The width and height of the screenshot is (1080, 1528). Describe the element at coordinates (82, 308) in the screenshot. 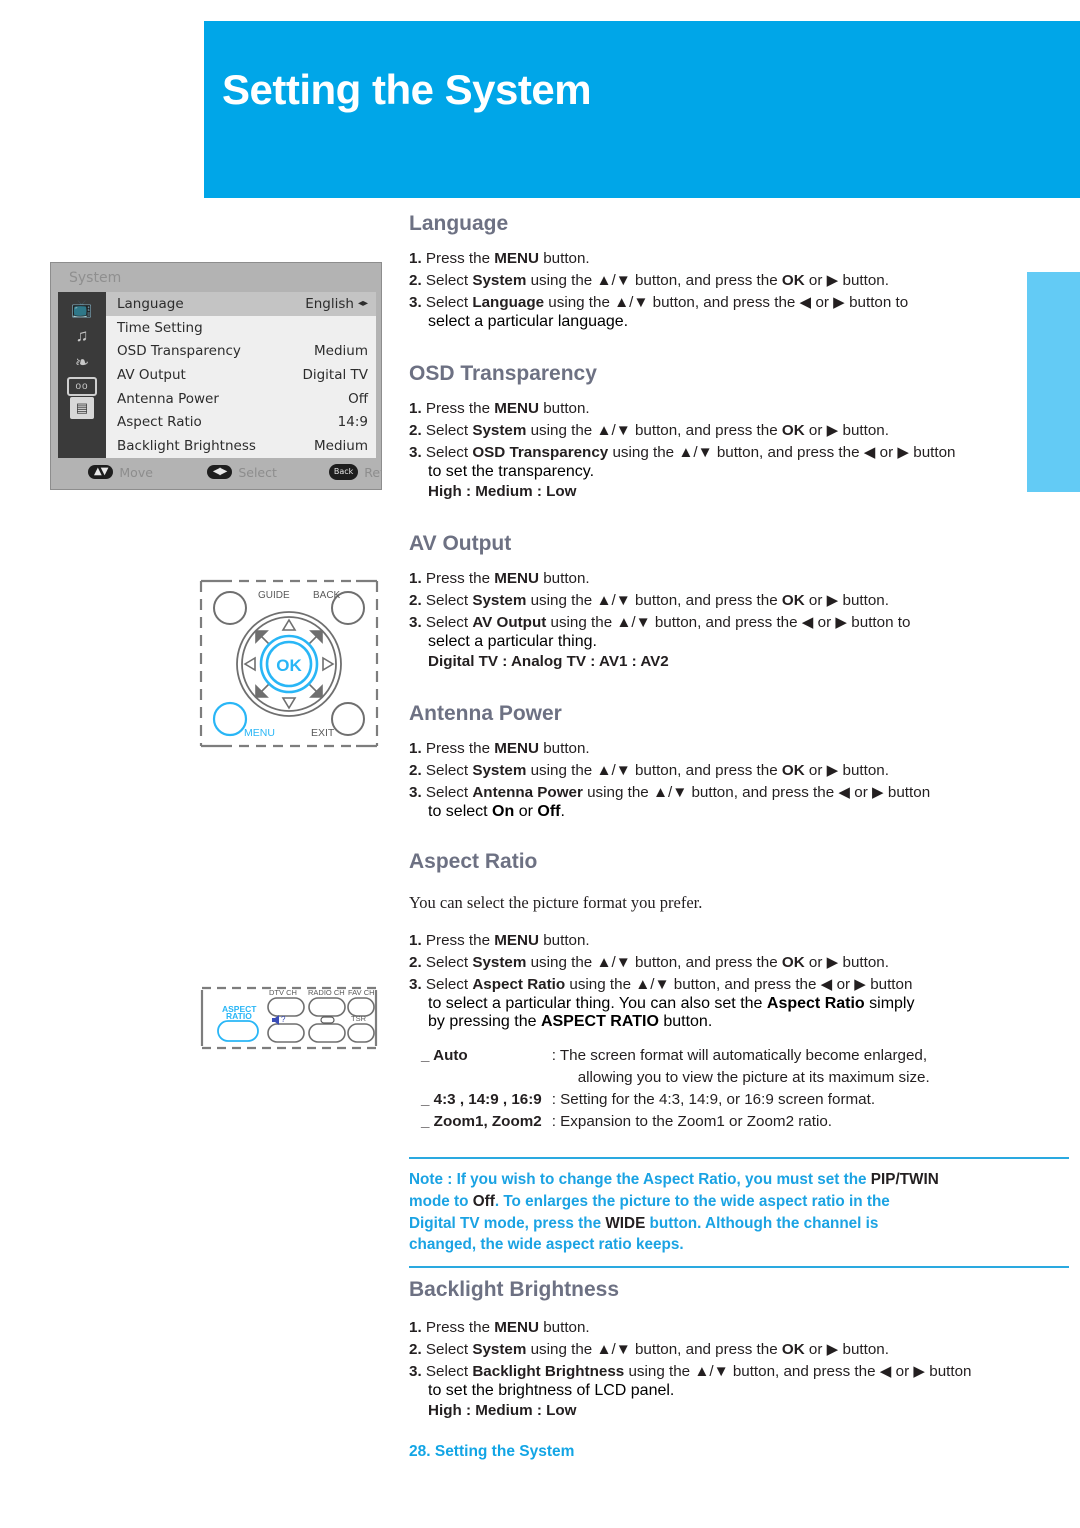

I see `tv-icon: 📺` at that location.